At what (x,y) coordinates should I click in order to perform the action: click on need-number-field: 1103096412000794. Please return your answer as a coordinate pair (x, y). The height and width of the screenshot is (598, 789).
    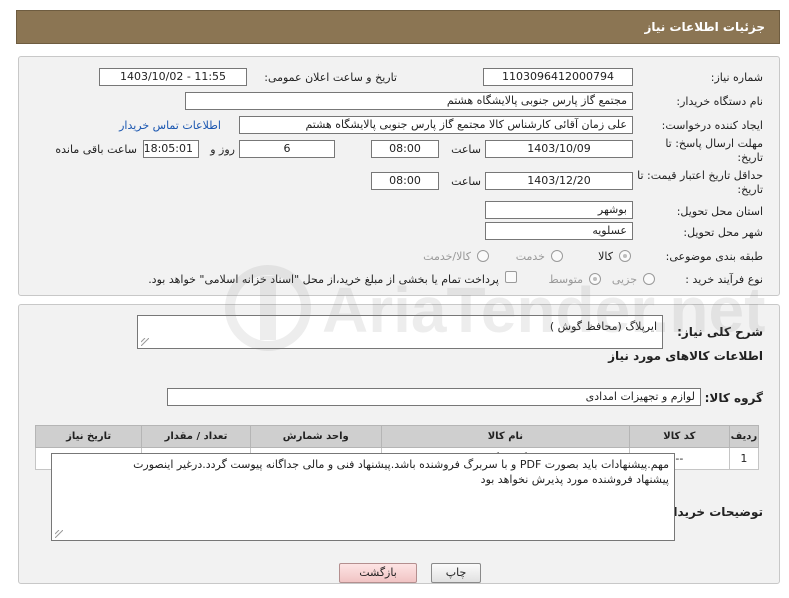
    Looking at the image, I should click on (558, 77).